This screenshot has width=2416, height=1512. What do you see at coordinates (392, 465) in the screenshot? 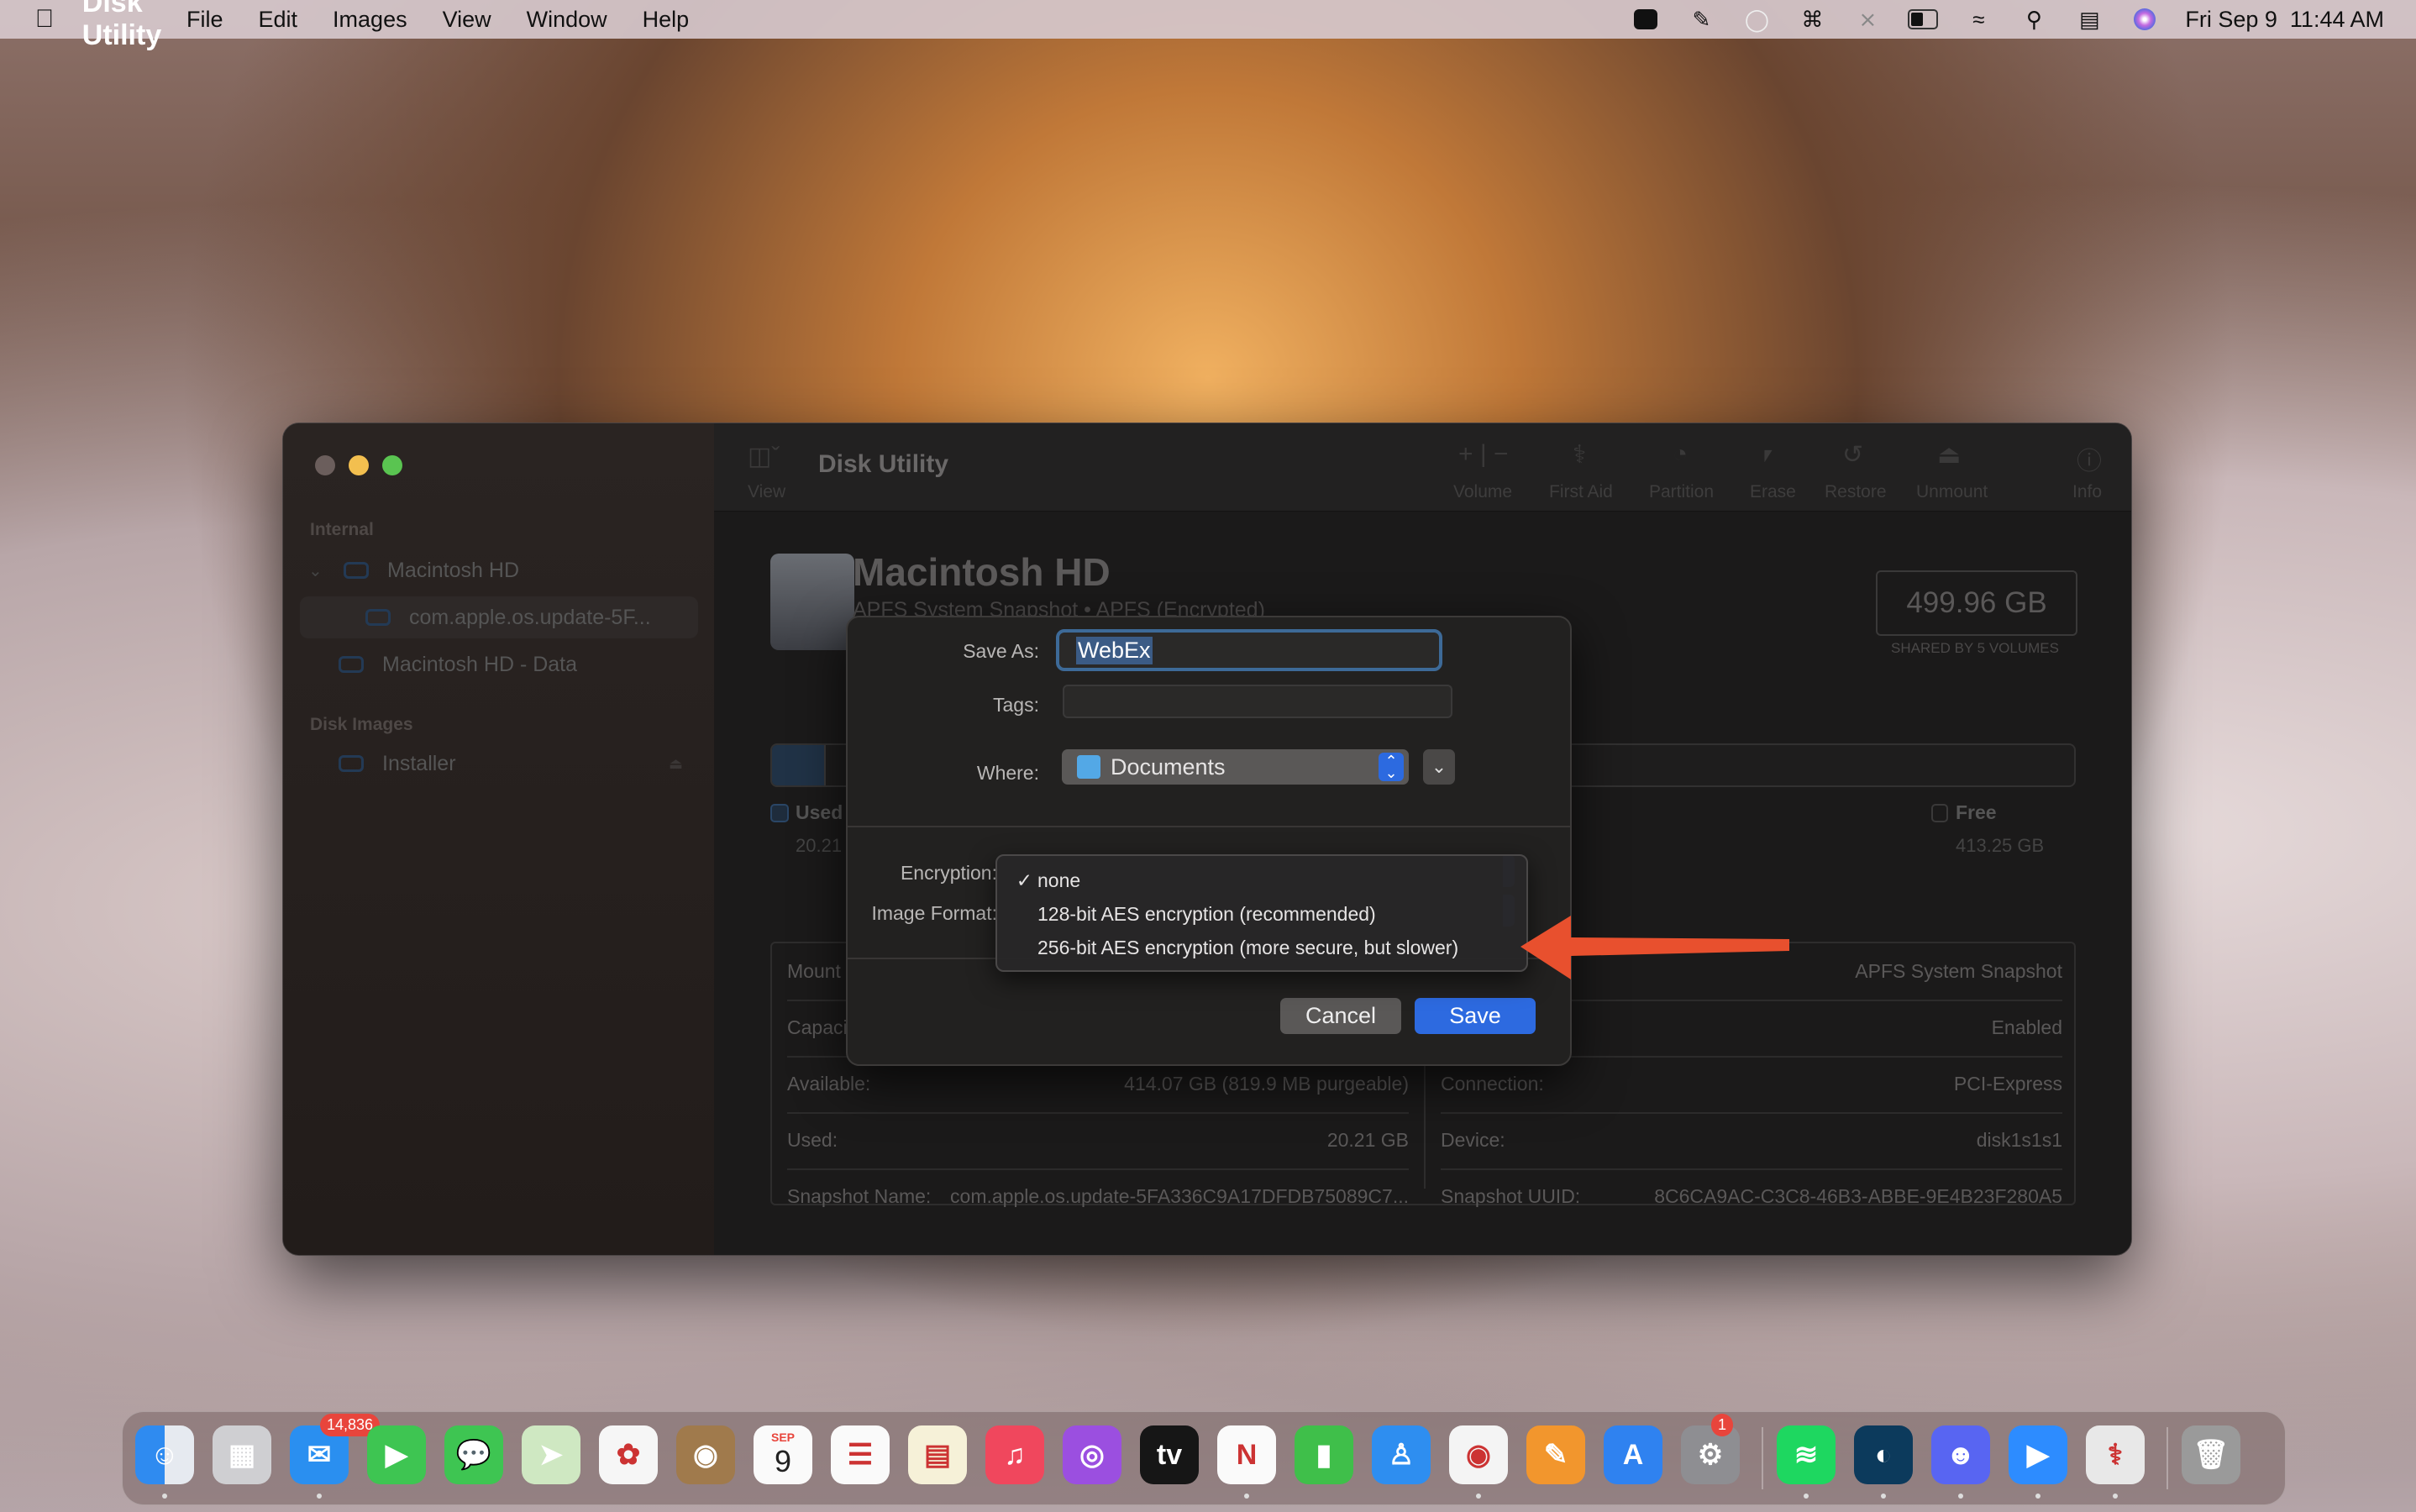
I see `zoom-button` at bounding box center [392, 465].